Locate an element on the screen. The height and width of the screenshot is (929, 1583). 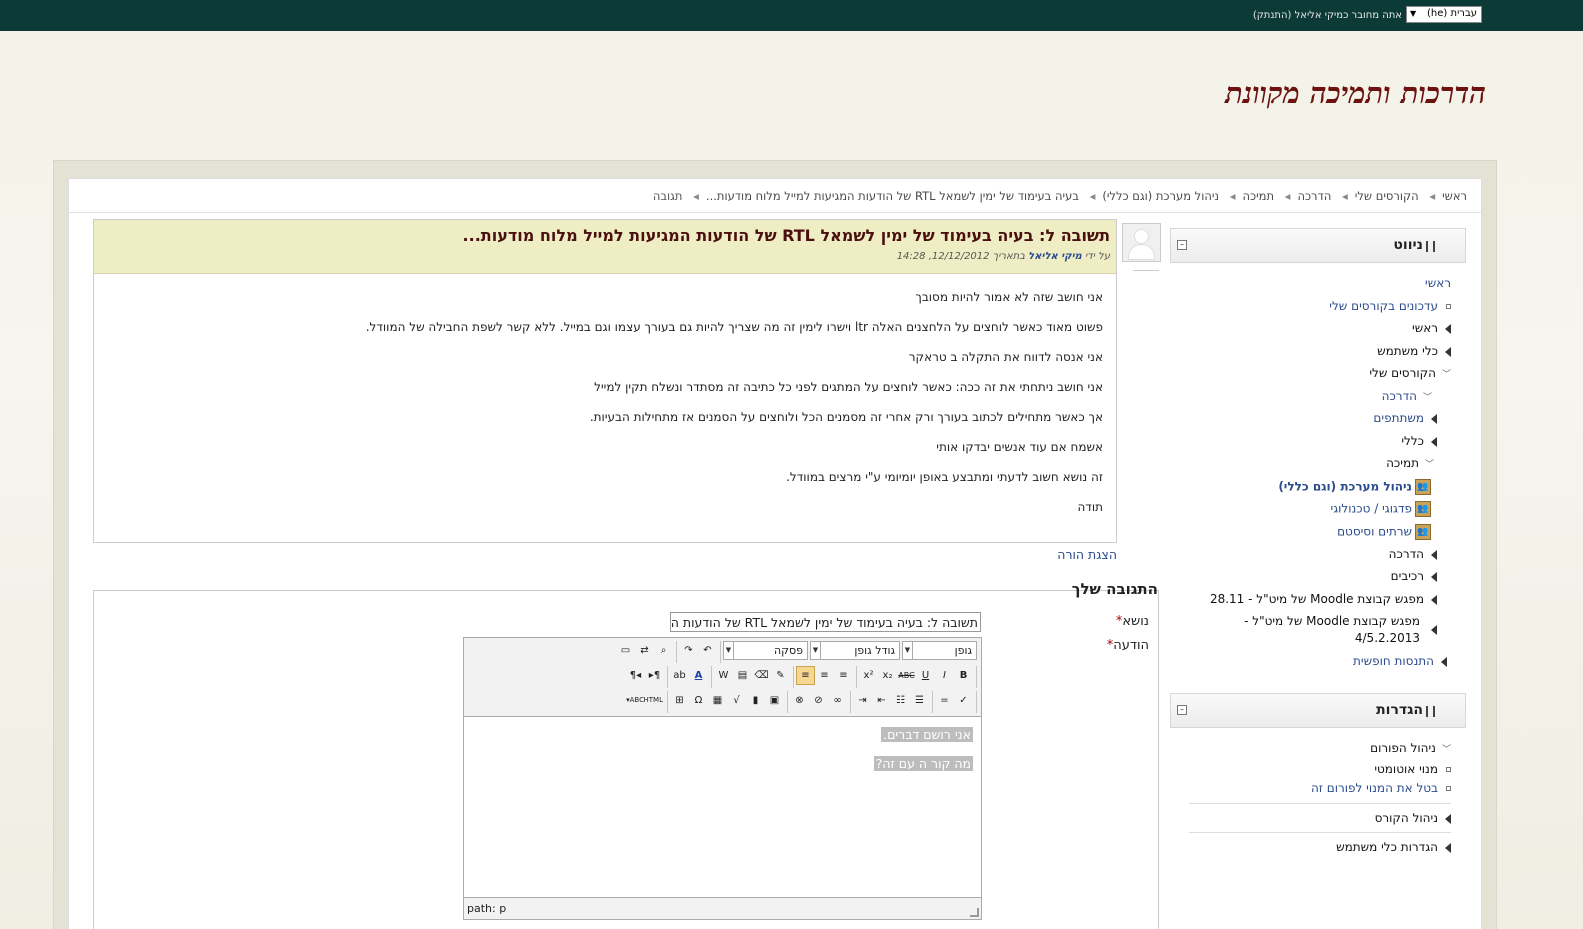
settings-block-title: הגדרות is located at coordinates (1399, 710).